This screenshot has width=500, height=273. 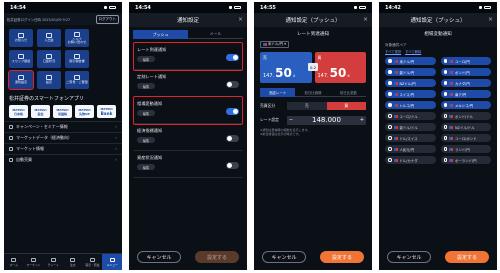 What do you see at coordinates (410, 116) in the screenshot?
I see `currency-pair-chip: ユーロ/ドル` at bounding box center [410, 116].